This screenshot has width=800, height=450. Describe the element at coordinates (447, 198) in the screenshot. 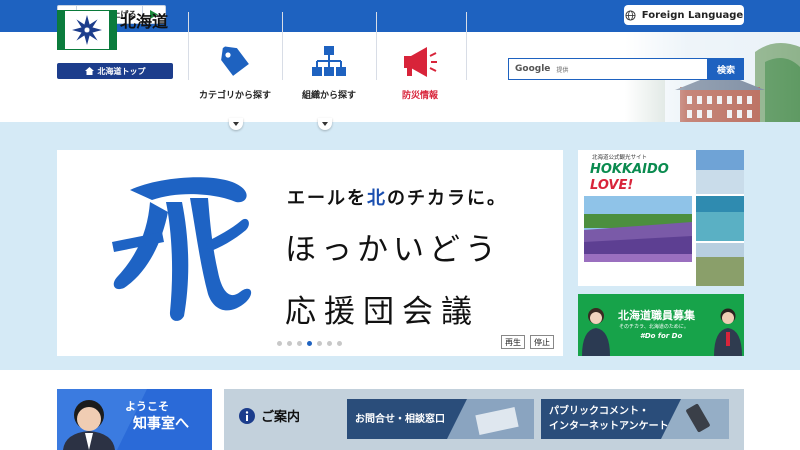

I see `slide-catch-part3: のチカラに。` at that location.